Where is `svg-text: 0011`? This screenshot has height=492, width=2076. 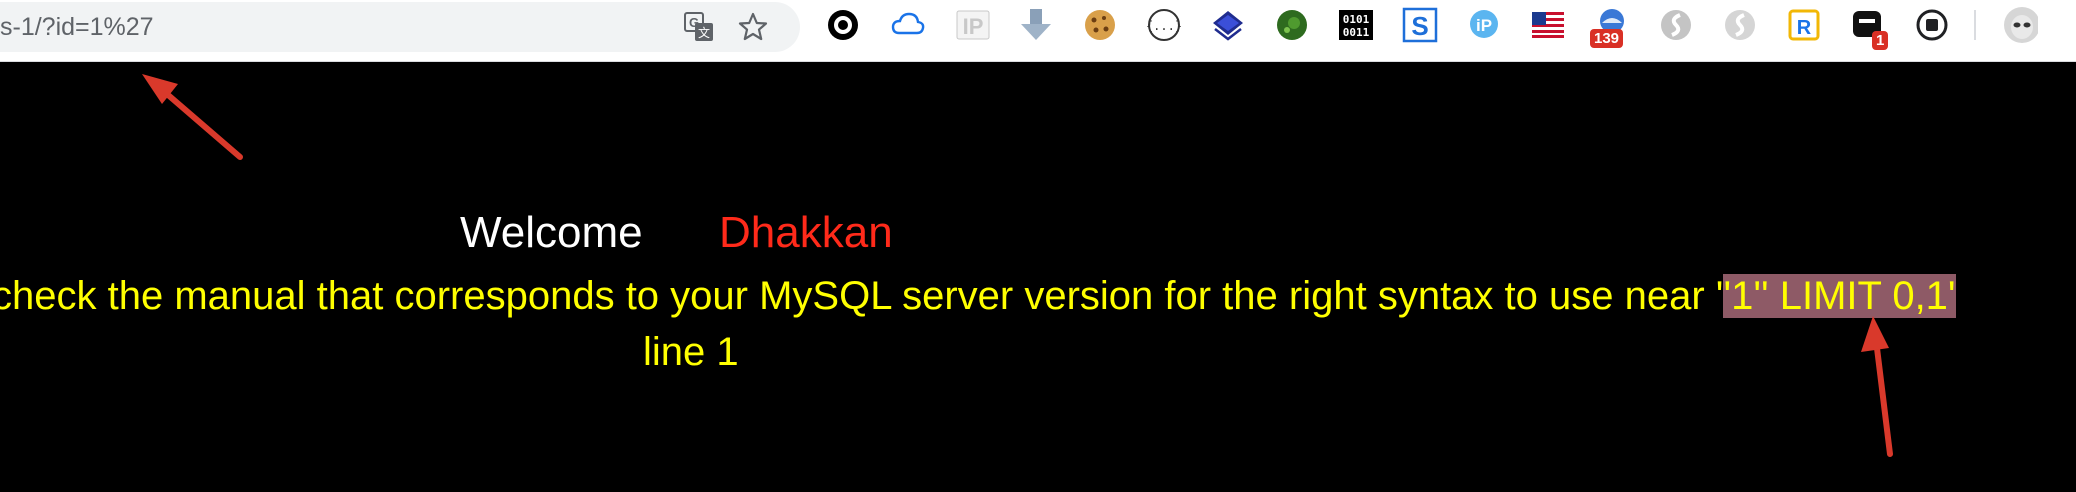 svg-text: 0011 is located at coordinates (1356, 32).